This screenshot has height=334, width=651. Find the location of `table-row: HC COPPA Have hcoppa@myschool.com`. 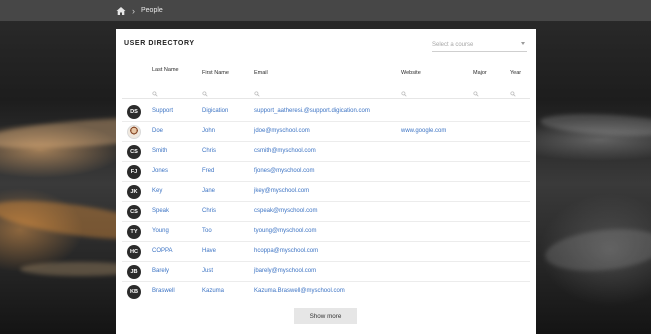

table-row: HC COPPA Have hcoppa@myschool.com is located at coordinates (326, 252).